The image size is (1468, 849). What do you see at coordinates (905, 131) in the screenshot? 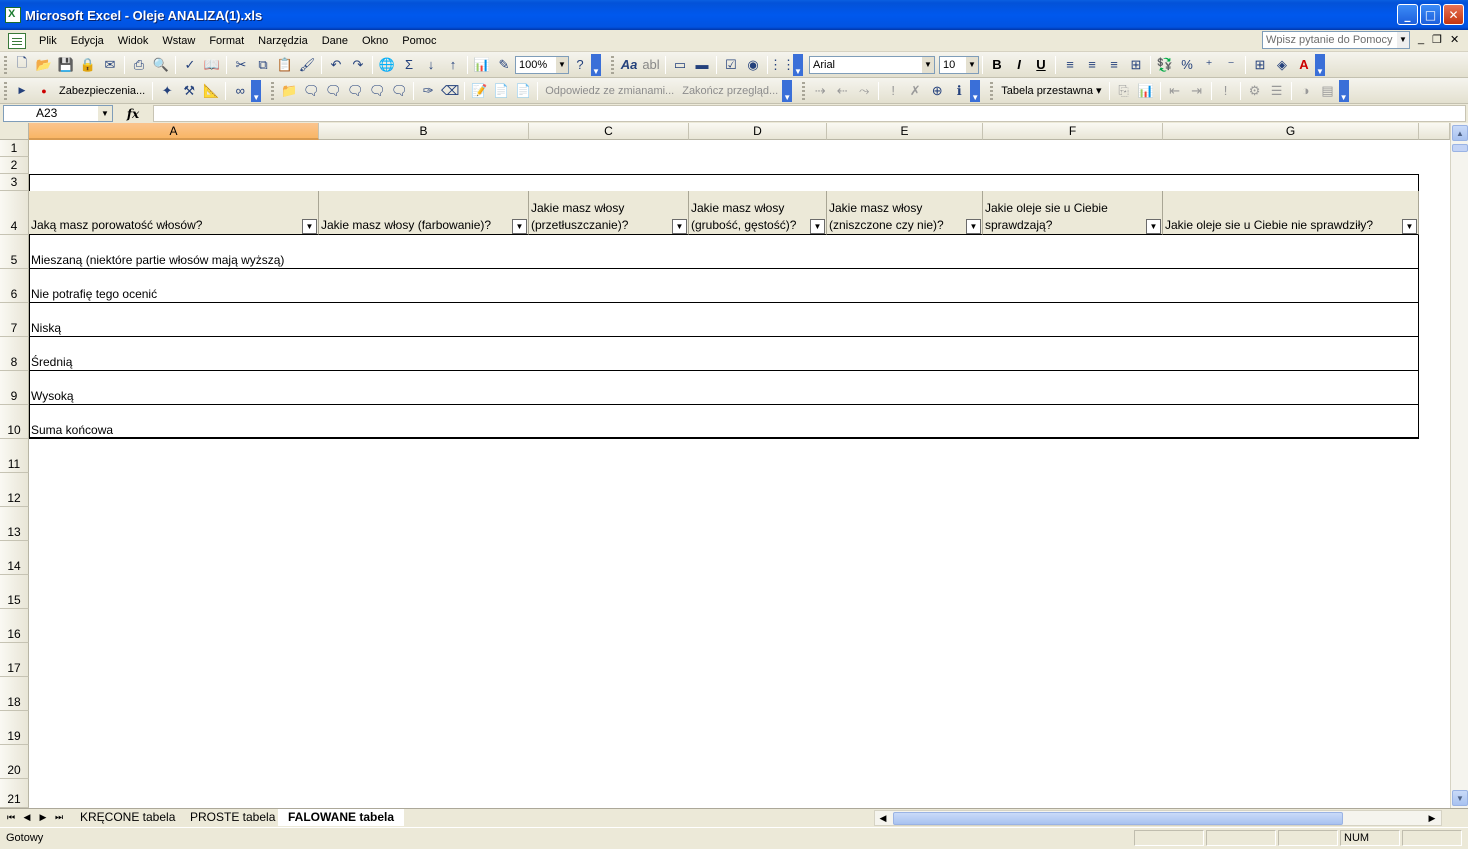
I see `column-header-e: E` at bounding box center [905, 131].